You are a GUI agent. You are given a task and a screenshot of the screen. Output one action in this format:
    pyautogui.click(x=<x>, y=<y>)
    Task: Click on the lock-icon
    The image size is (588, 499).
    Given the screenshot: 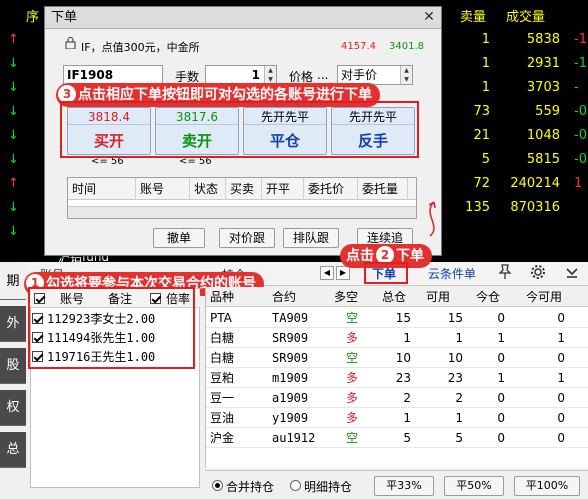 What is the action you would take?
    pyautogui.click(x=70, y=44)
    